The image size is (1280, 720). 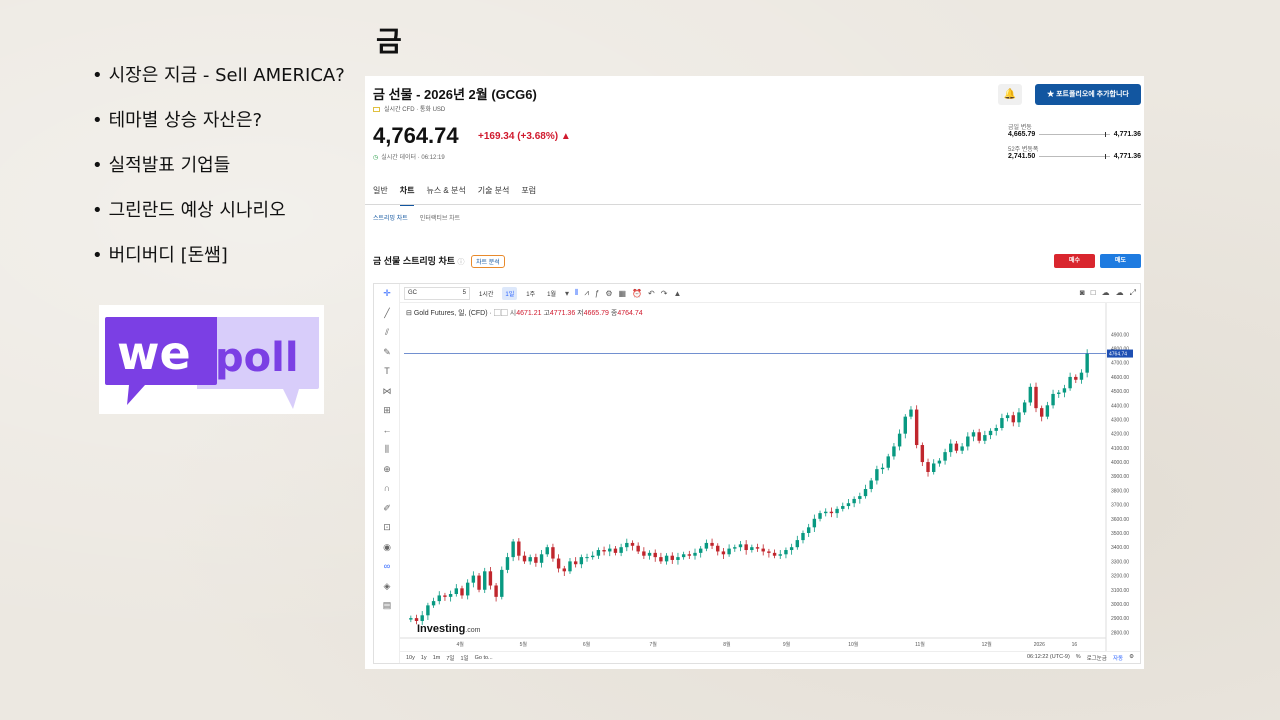 What do you see at coordinates (440, 217) in the screenshot?
I see `subtab-interactive: 인터랙티브 차트` at bounding box center [440, 217].